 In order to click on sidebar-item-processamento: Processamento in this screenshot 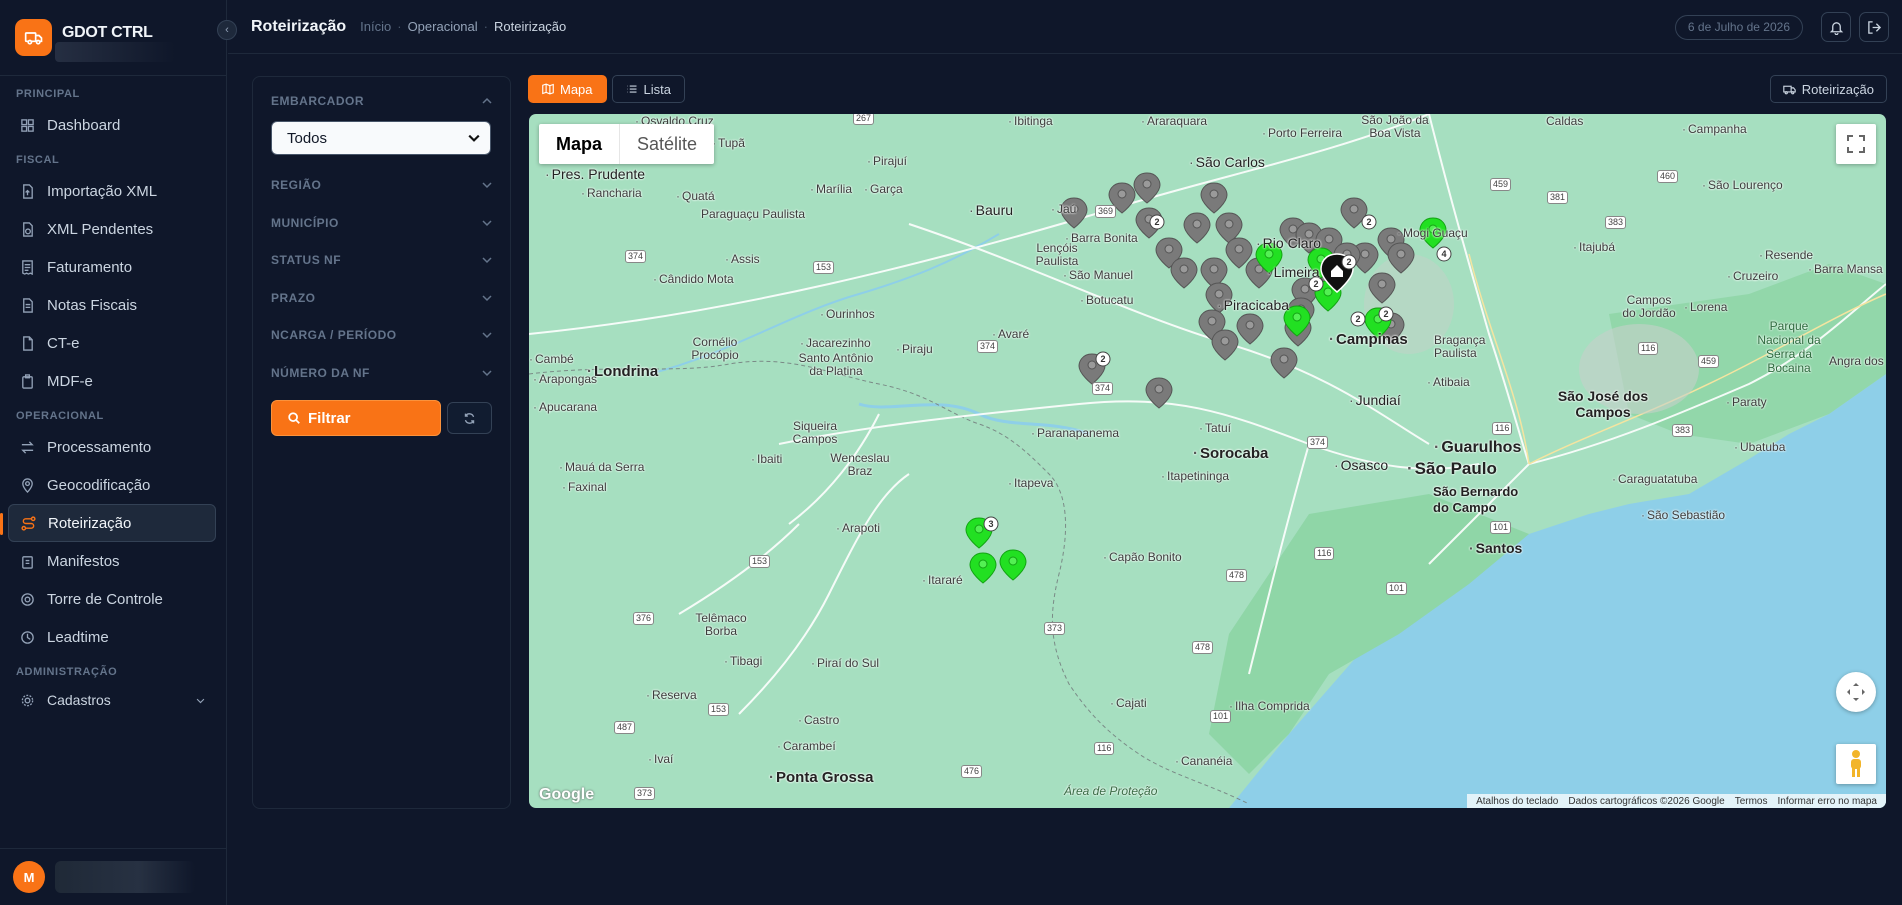, I will do `click(112, 447)`.